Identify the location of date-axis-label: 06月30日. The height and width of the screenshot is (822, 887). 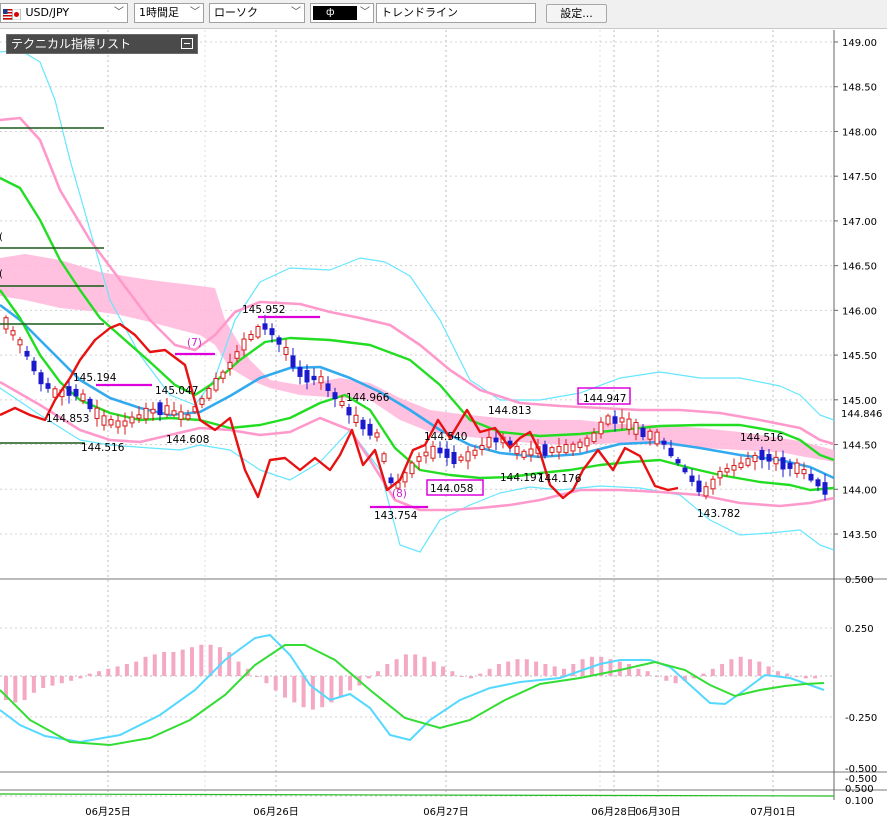
(657, 812).